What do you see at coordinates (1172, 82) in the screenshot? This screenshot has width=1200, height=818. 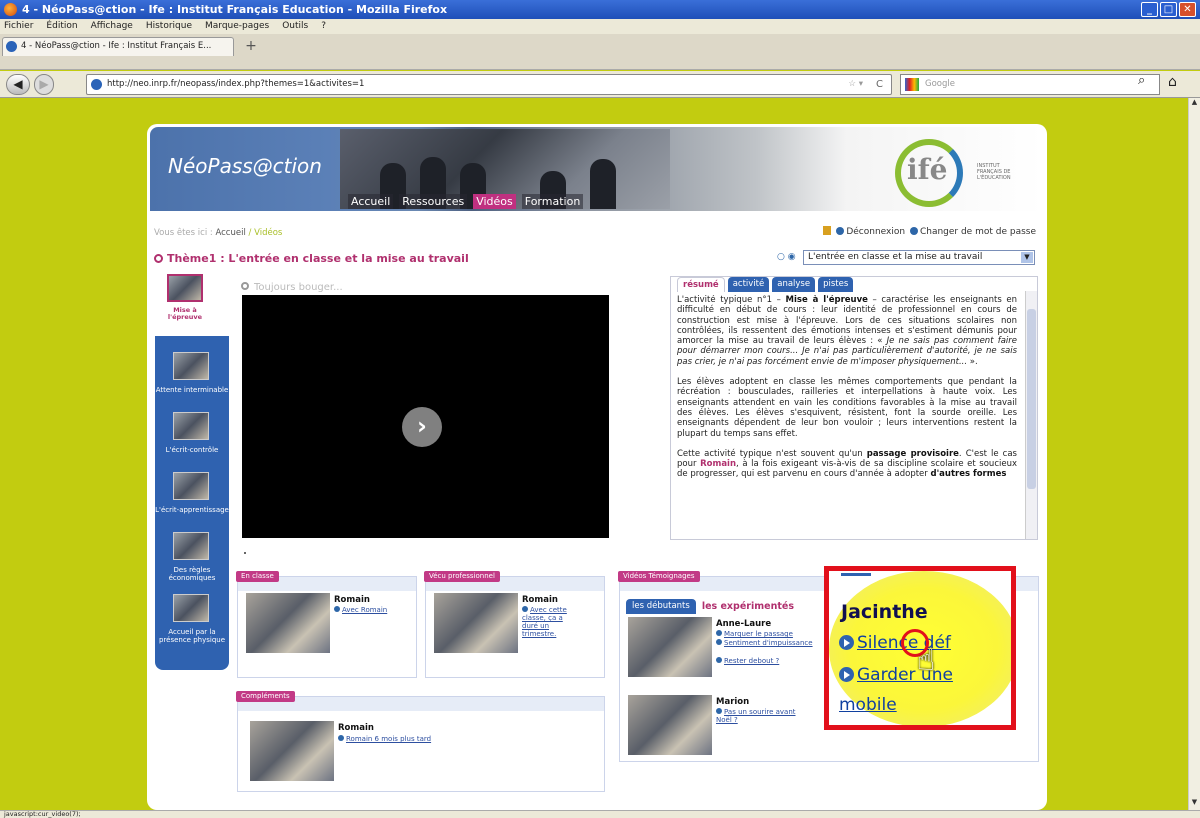 I see `home-icon: ⌂` at bounding box center [1172, 82].